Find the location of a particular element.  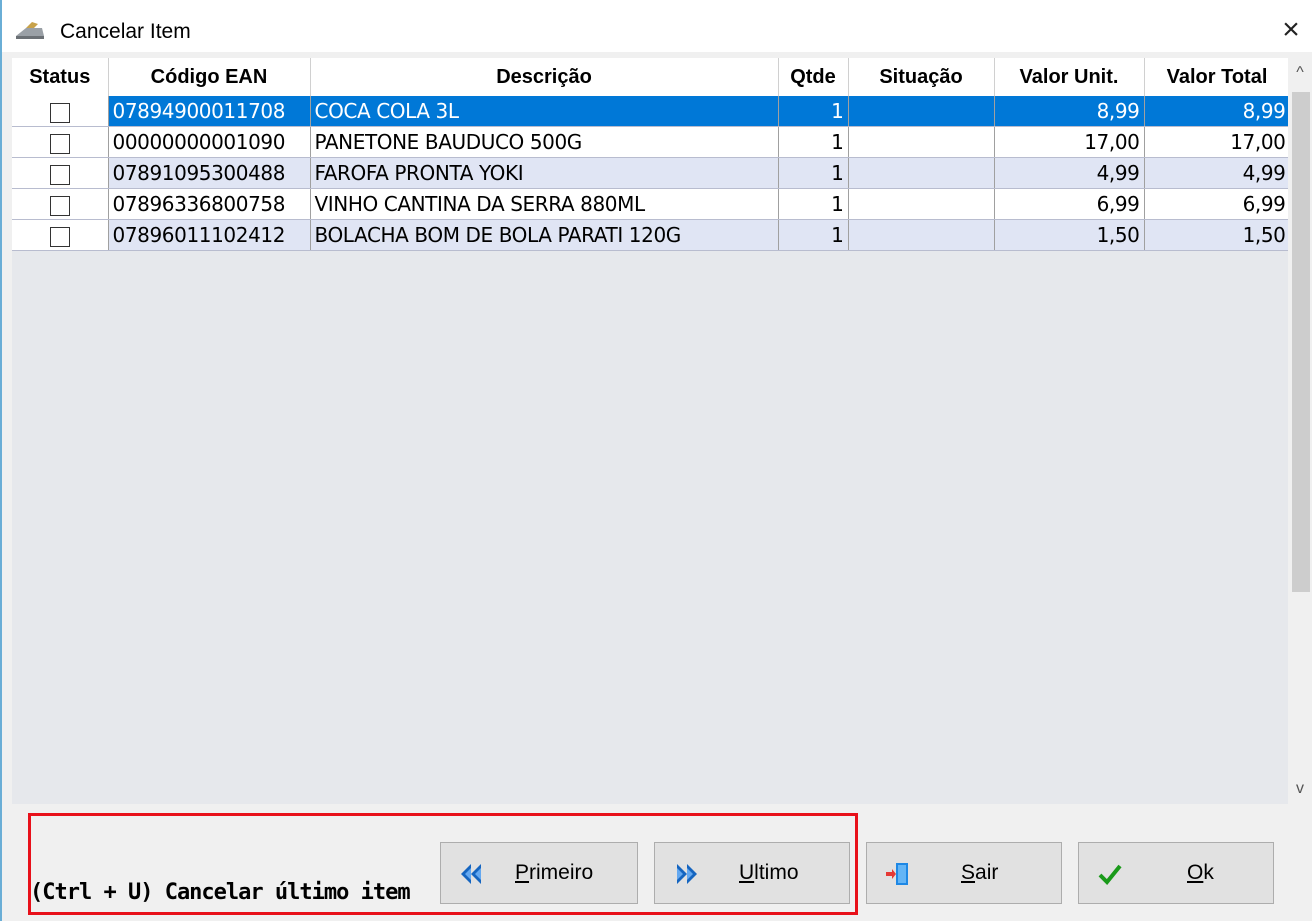

valor-unit-cell: 4,99 is located at coordinates (1069, 173).